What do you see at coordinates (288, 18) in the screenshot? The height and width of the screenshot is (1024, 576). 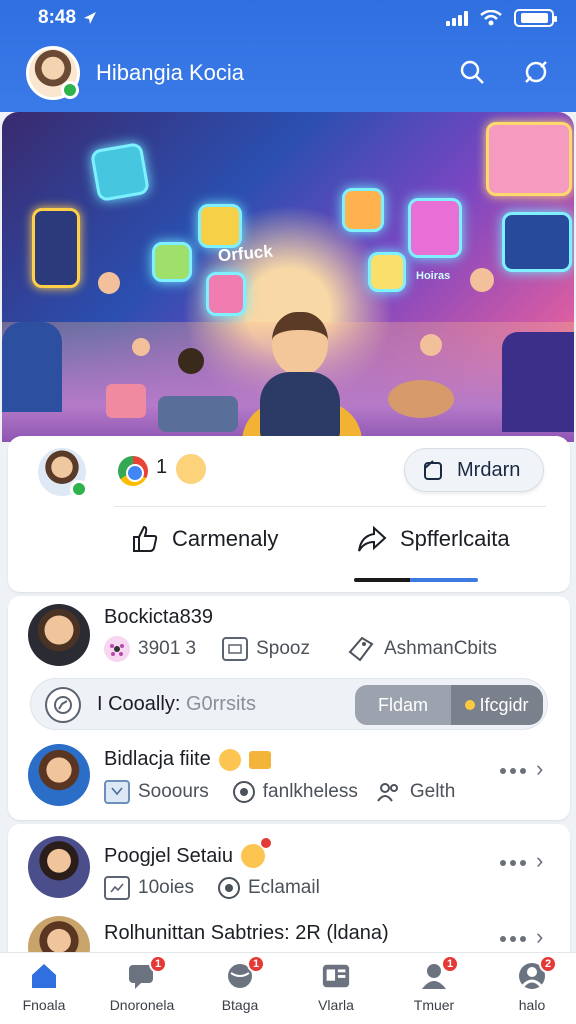 I see `status-bar: 8:48` at bounding box center [288, 18].